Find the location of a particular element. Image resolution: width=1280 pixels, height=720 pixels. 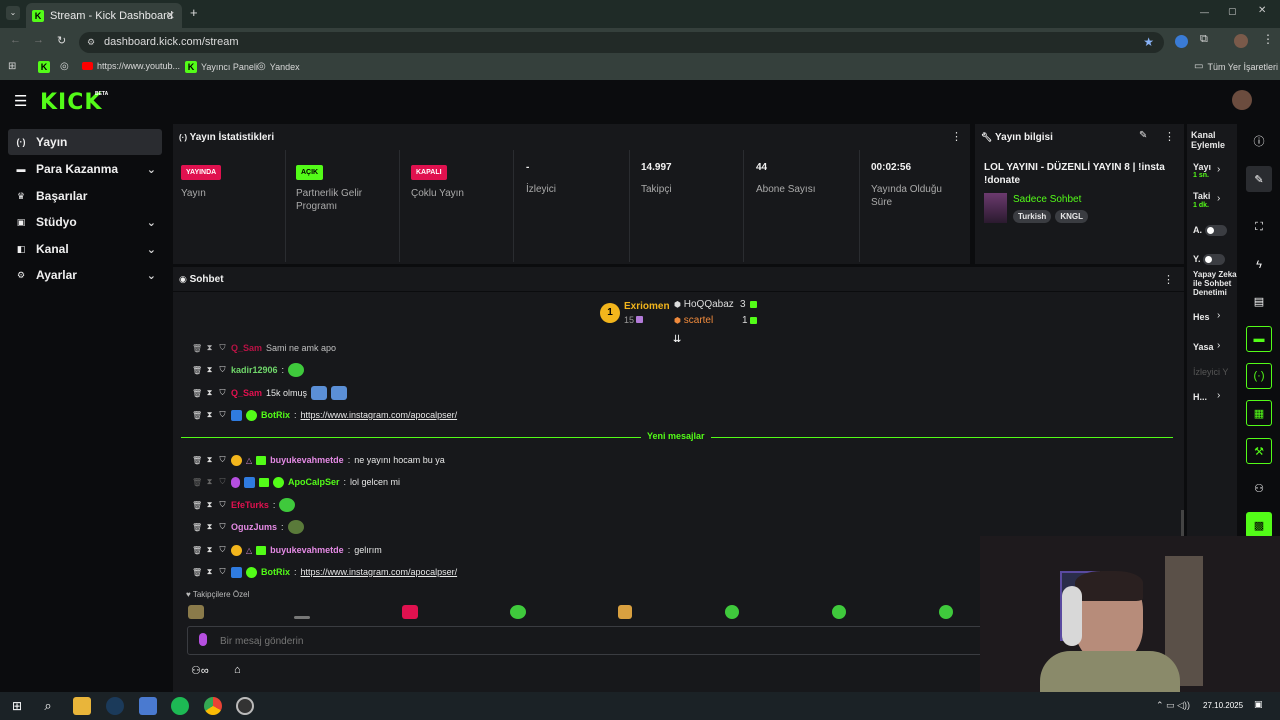

new-tab-icon: + is located at coordinates (194, 12).